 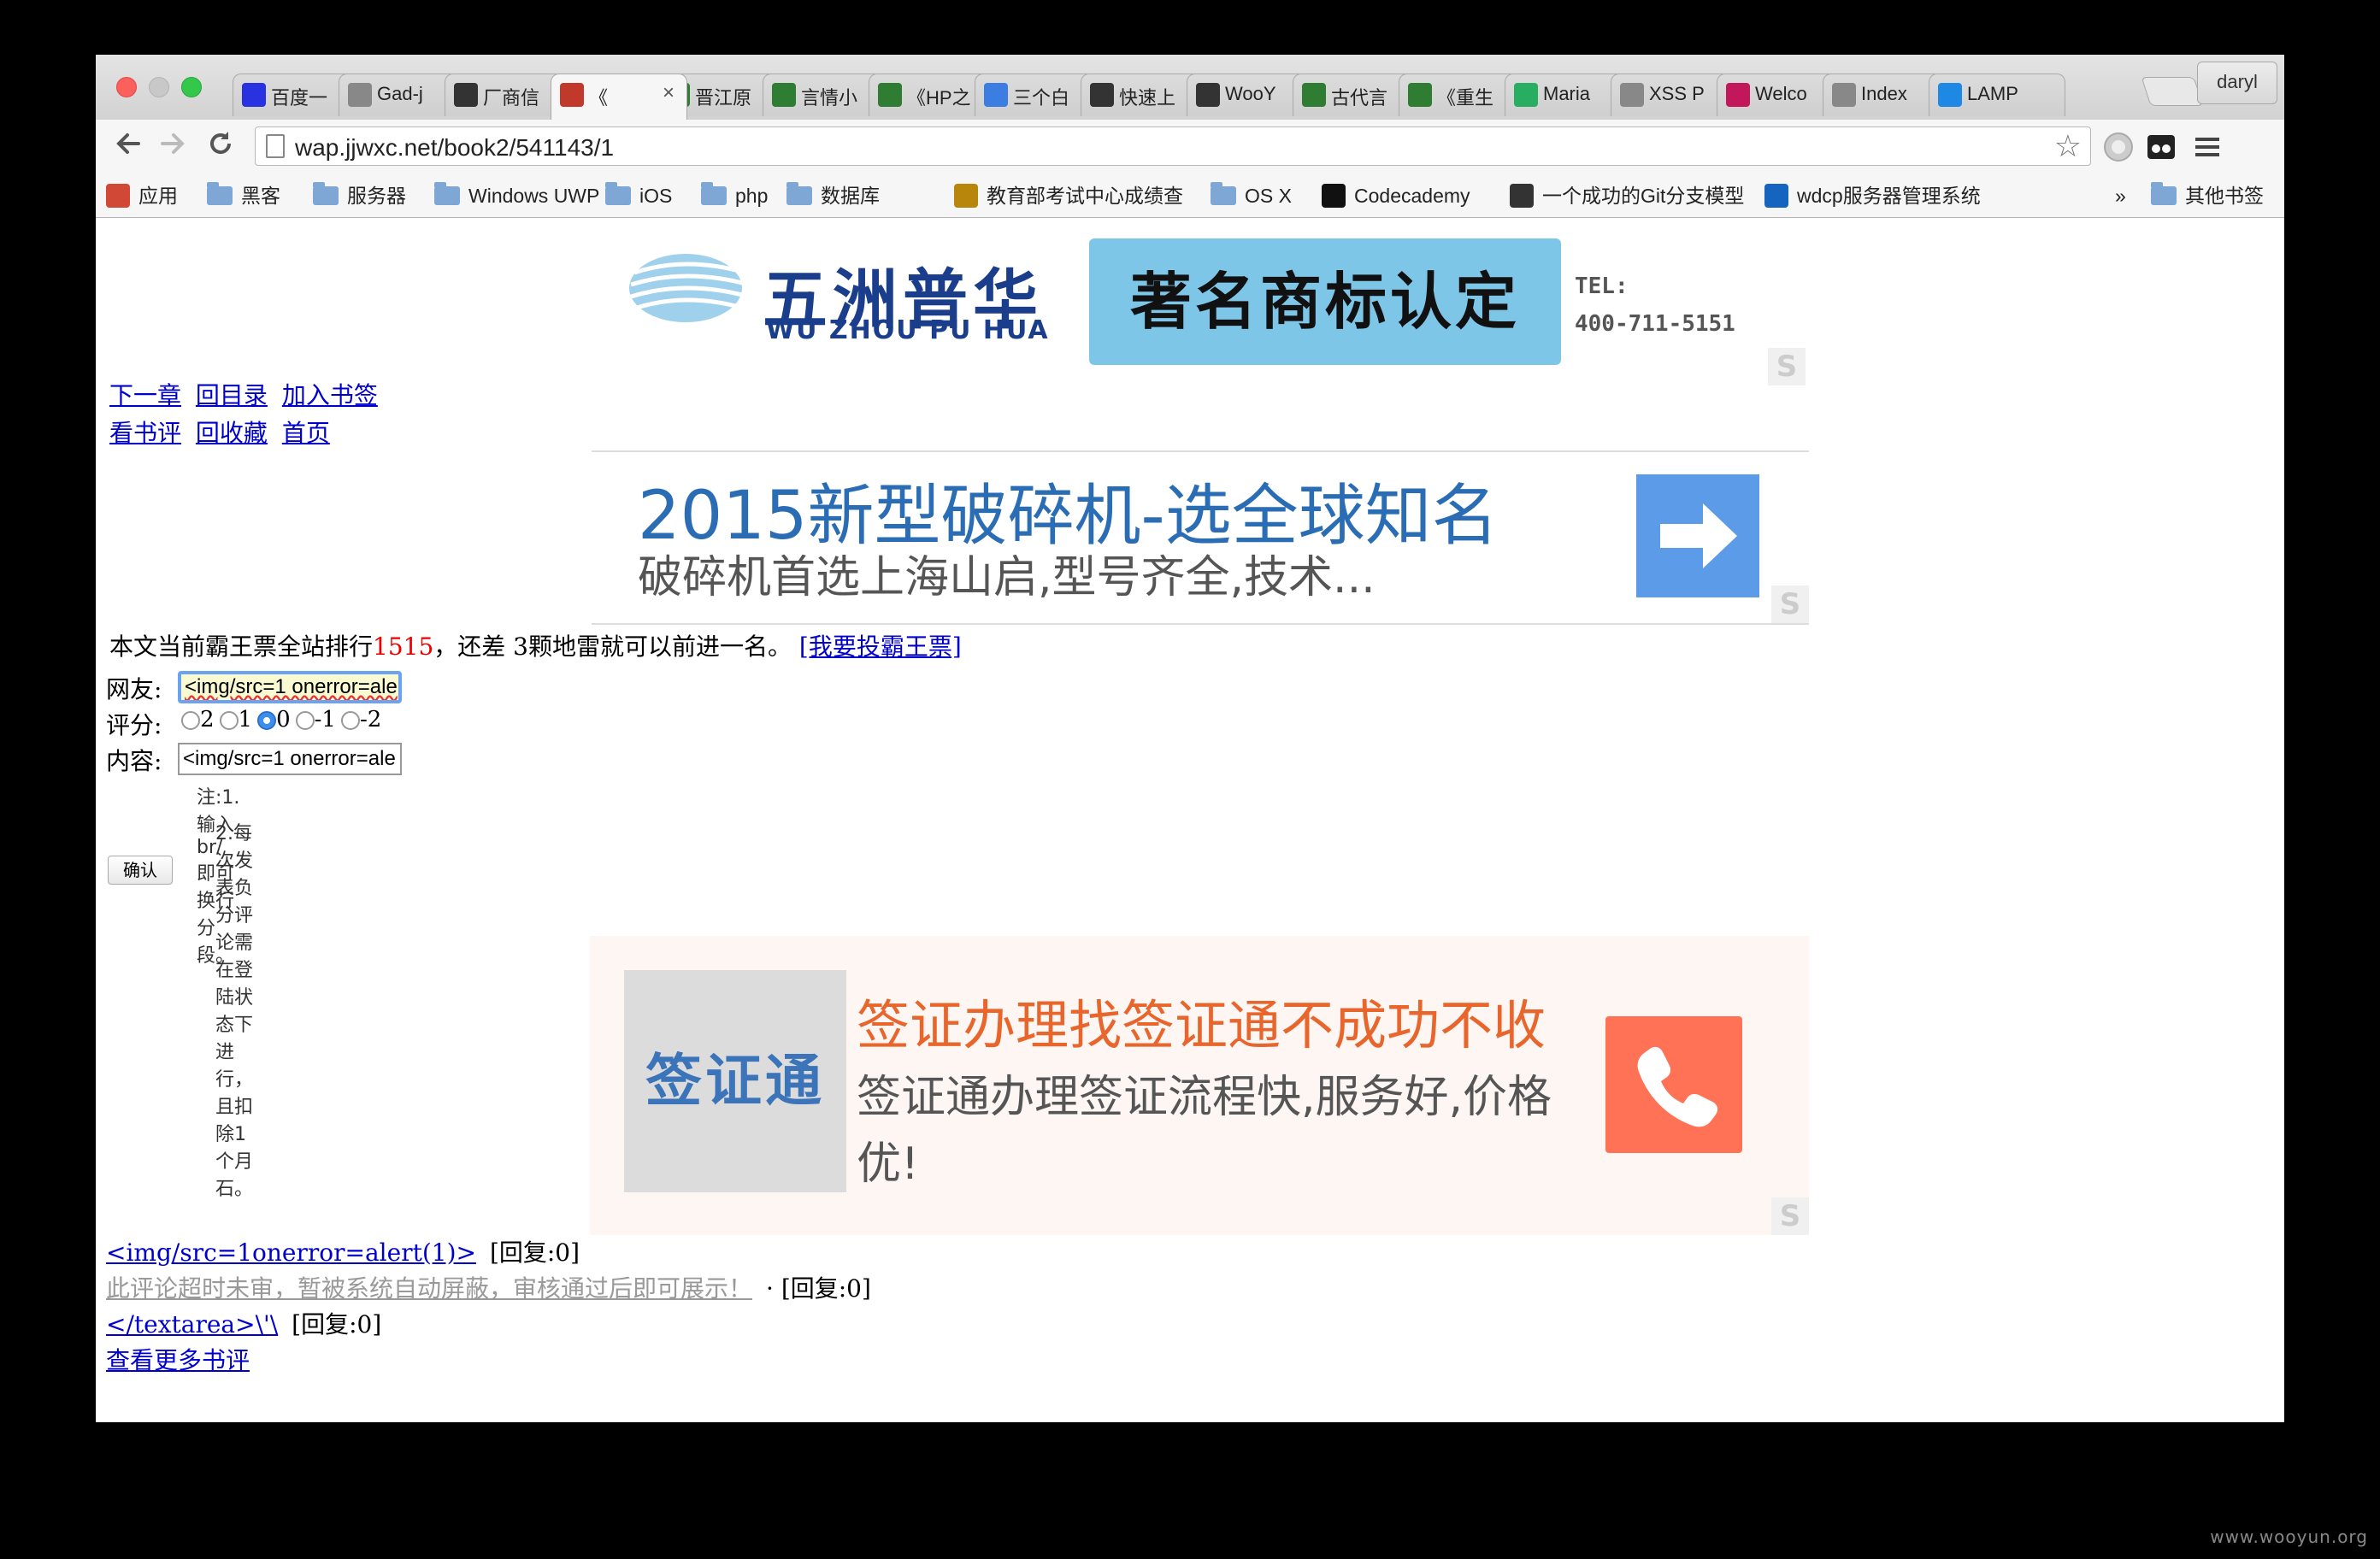 I want to click on tab-label: 快速上, so click(x=1148, y=98).